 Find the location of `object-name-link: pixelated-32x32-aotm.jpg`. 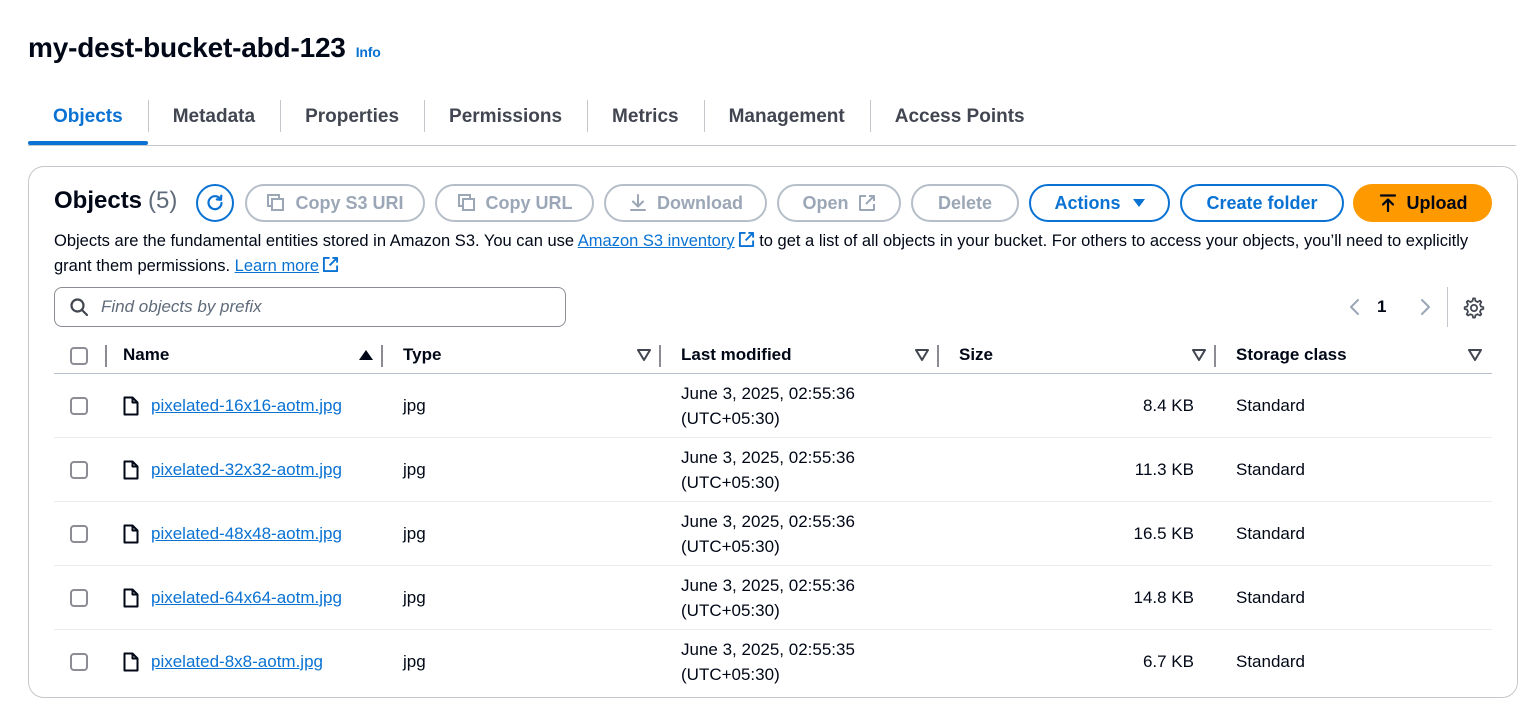

object-name-link: pixelated-32x32-aotm.jpg is located at coordinates (246, 470).